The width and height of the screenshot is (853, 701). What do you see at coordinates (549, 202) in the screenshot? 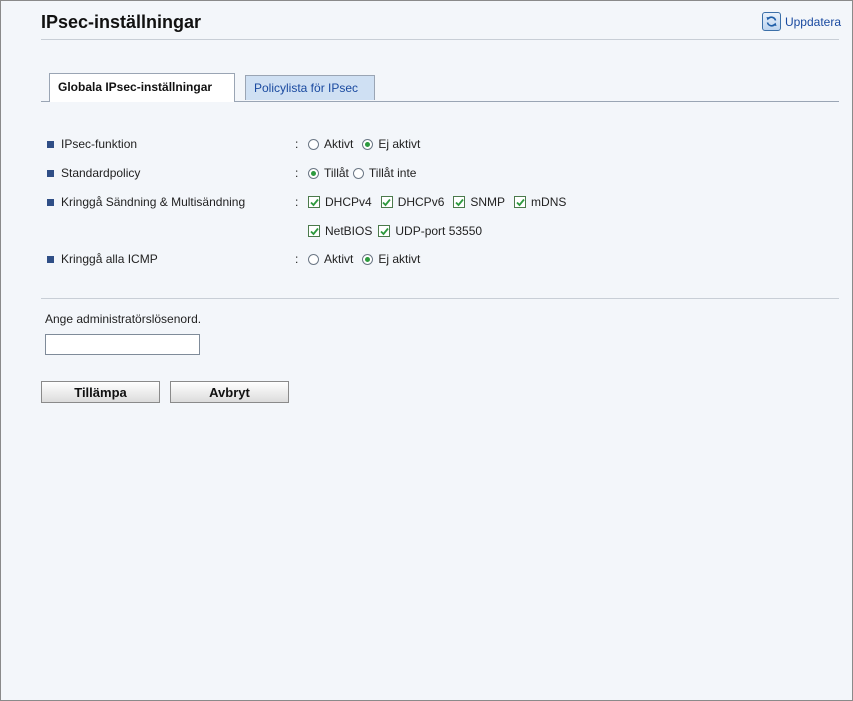
I see `checkbox-label: mDNS` at bounding box center [549, 202].